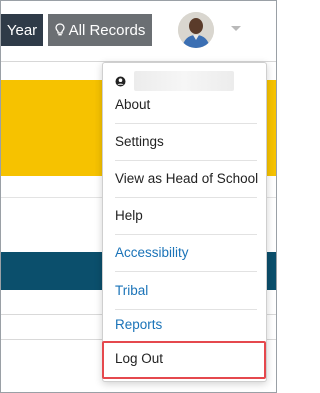 The height and width of the screenshot is (393, 320). I want to click on all-records-button: All Records, so click(100, 30).